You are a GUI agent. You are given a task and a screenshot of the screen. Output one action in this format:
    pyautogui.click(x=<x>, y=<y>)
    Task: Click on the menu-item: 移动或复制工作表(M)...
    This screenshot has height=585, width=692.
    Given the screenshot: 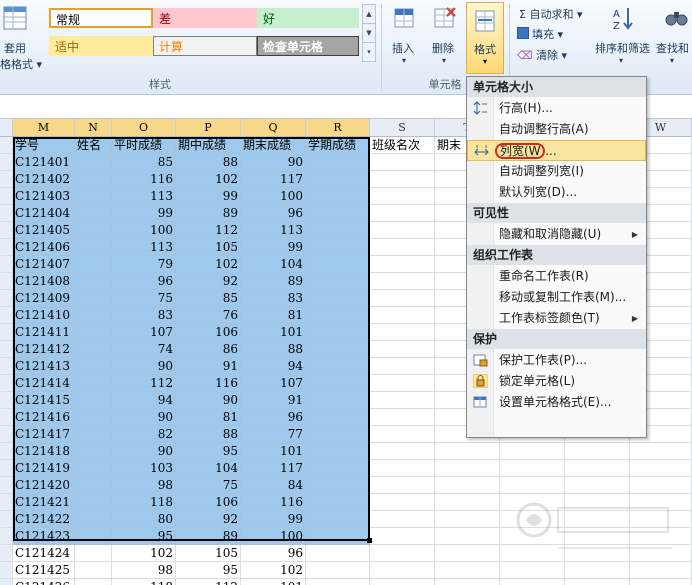 What is the action you would take?
    pyautogui.click(x=556, y=297)
    